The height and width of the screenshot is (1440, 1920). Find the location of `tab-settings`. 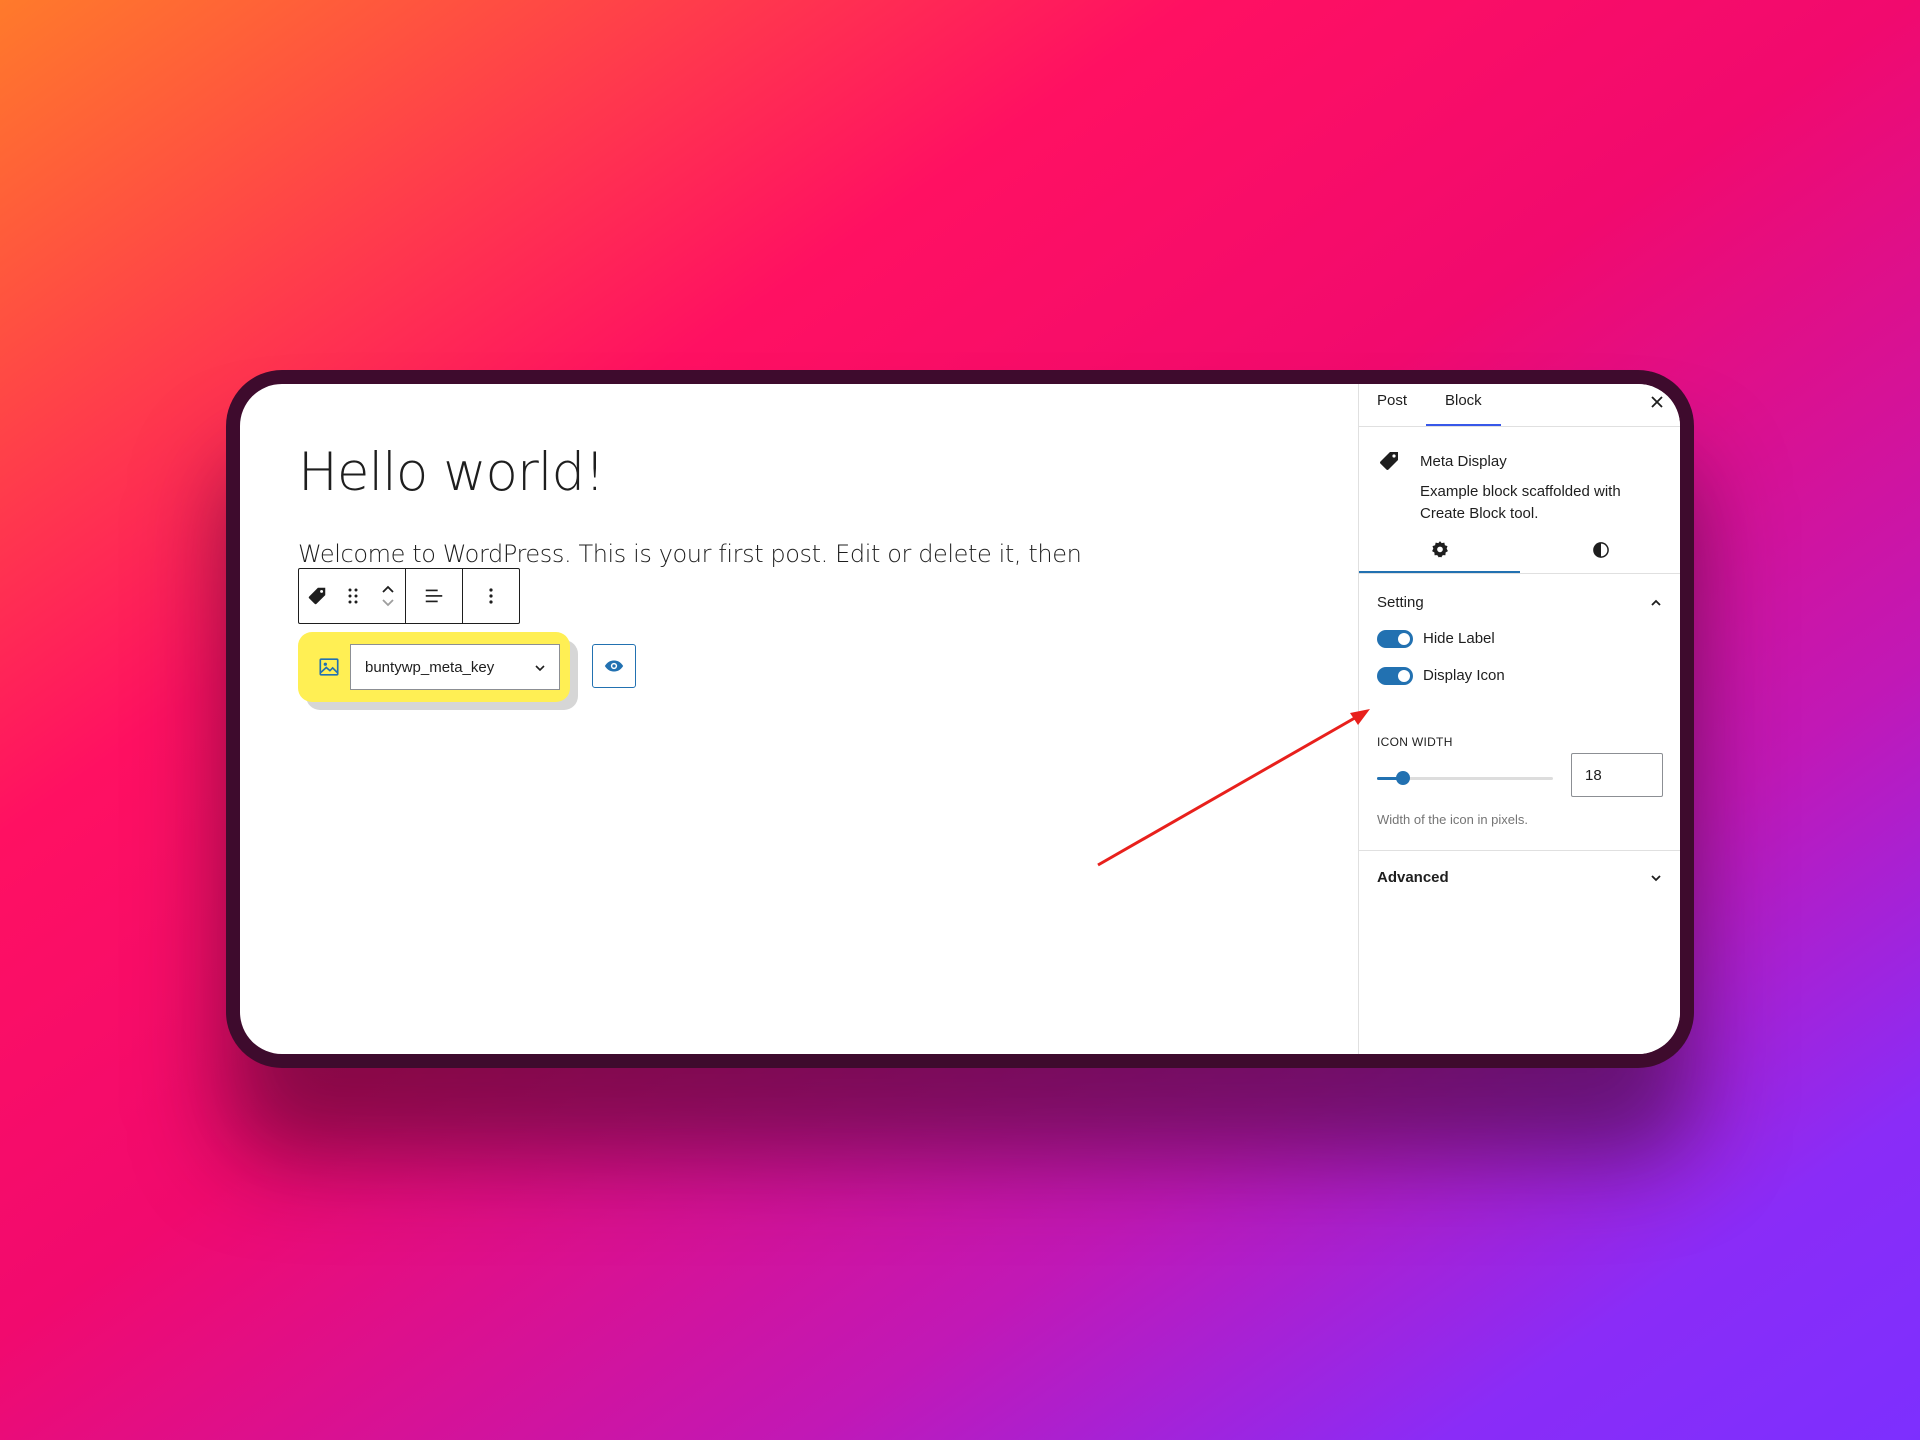

tab-settings is located at coordinates (1439, 550).